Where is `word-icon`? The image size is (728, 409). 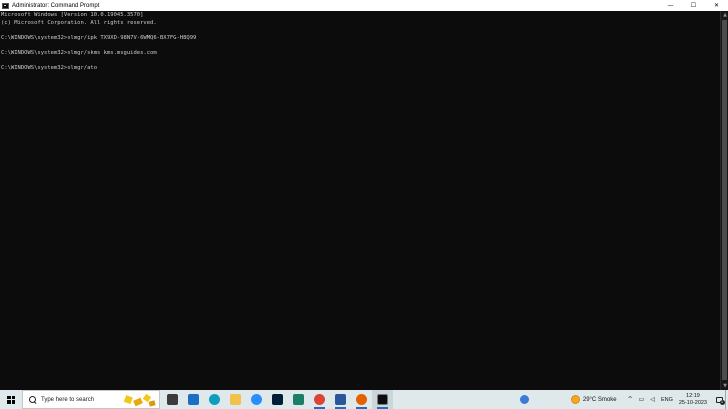
word-icon is located at coordinates (340, 399).